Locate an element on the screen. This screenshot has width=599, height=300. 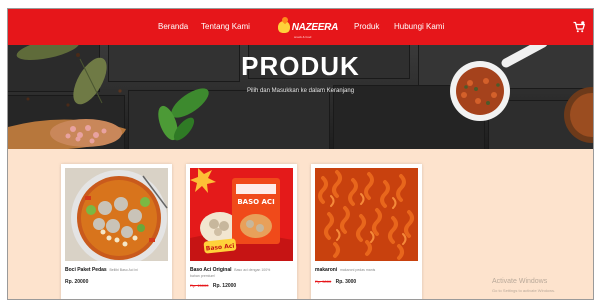
nav-link-tentang-kami: Tentang Kami is located at coordinates (225, 27).